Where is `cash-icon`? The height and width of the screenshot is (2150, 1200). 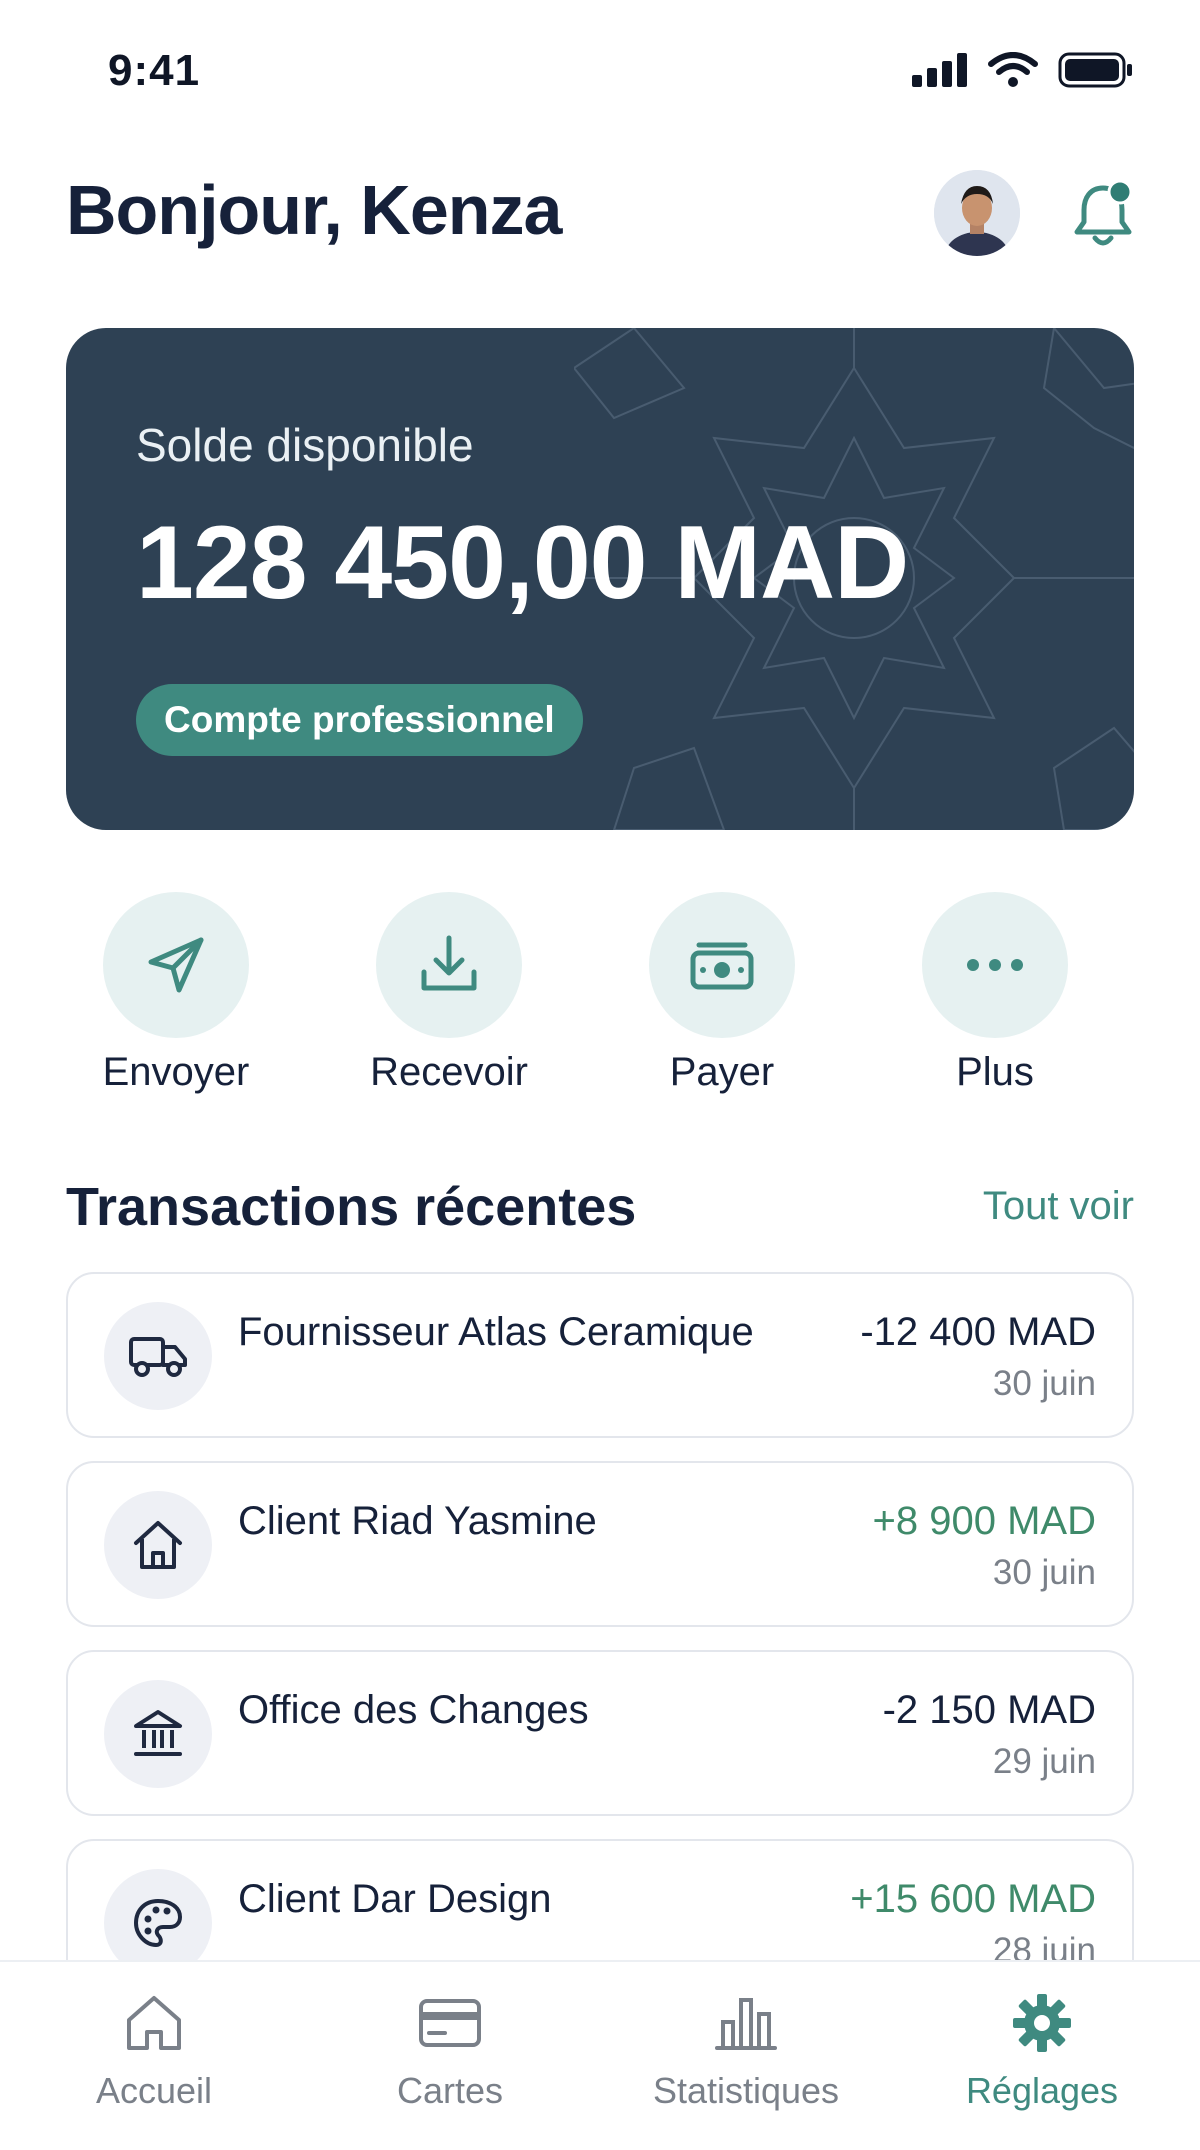 cash-icon is located at coordinates (722, 966).